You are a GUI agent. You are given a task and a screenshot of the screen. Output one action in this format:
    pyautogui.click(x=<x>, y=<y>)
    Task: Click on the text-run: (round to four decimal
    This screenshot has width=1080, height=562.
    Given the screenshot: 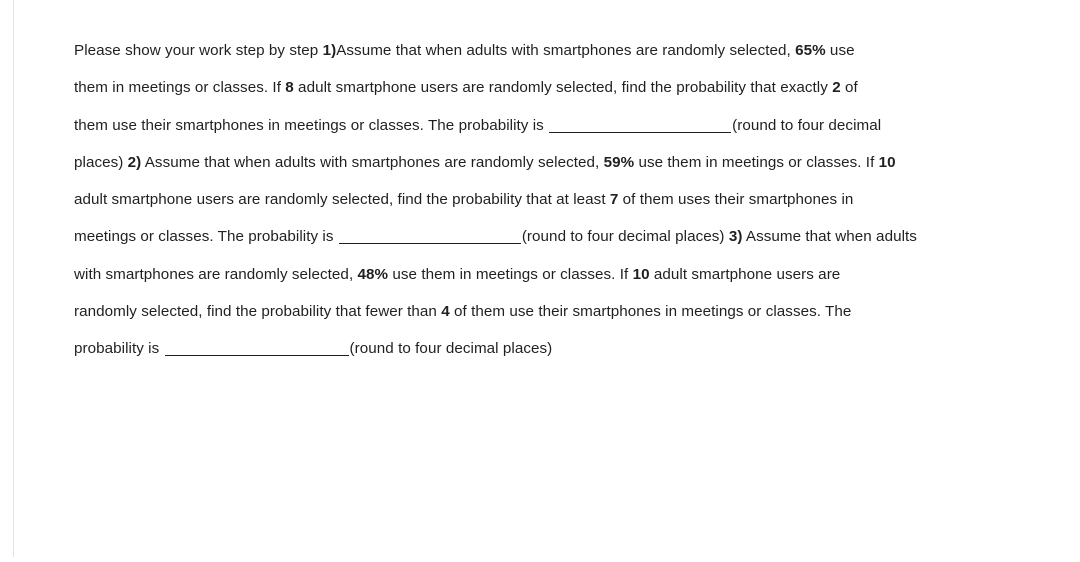 What is the action you would take?
    pyautogui.click(x=807, y=125)
    